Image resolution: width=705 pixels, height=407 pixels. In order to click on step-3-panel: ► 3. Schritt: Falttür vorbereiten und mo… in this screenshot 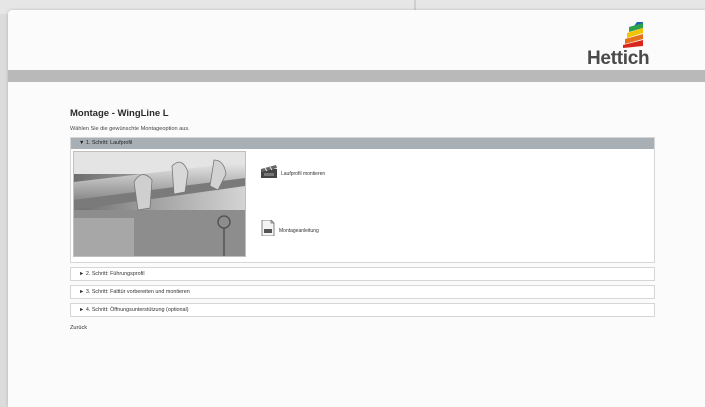, I will do `click(362, 292)`.